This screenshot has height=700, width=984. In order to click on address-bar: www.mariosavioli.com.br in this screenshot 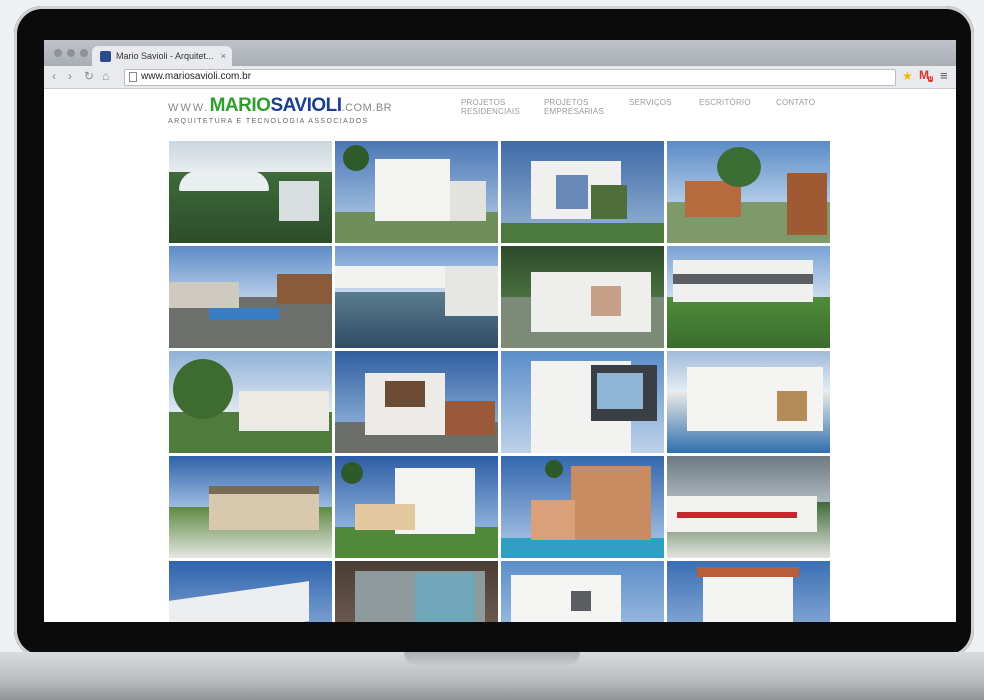, I will do `click(510, 77)`.